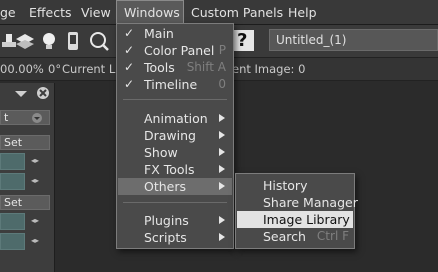 The image size is (438, 272). Describe the element at coordinates (237, 12) in the screenshot. I see `menu-custom-panels: Custom Panels` at that location.